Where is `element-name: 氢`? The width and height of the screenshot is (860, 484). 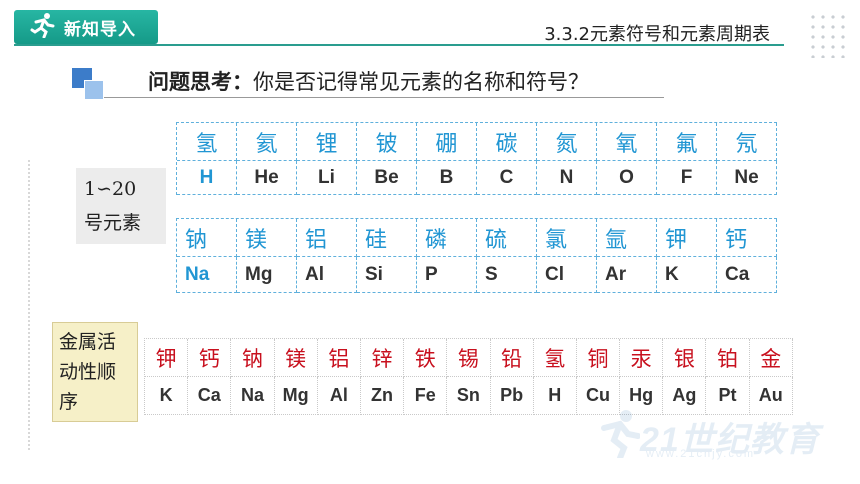 element-name: 氢 is located at coordinates (206, 144).